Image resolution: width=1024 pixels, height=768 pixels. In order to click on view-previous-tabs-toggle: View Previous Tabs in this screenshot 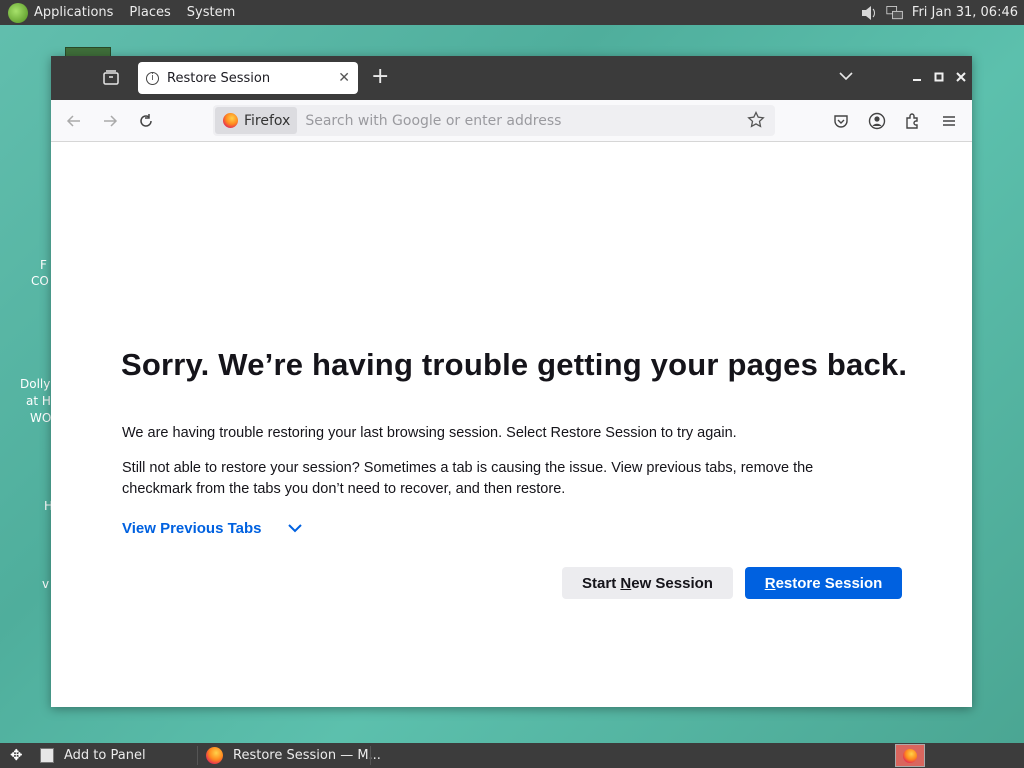, I will do `click(213, 528)`.